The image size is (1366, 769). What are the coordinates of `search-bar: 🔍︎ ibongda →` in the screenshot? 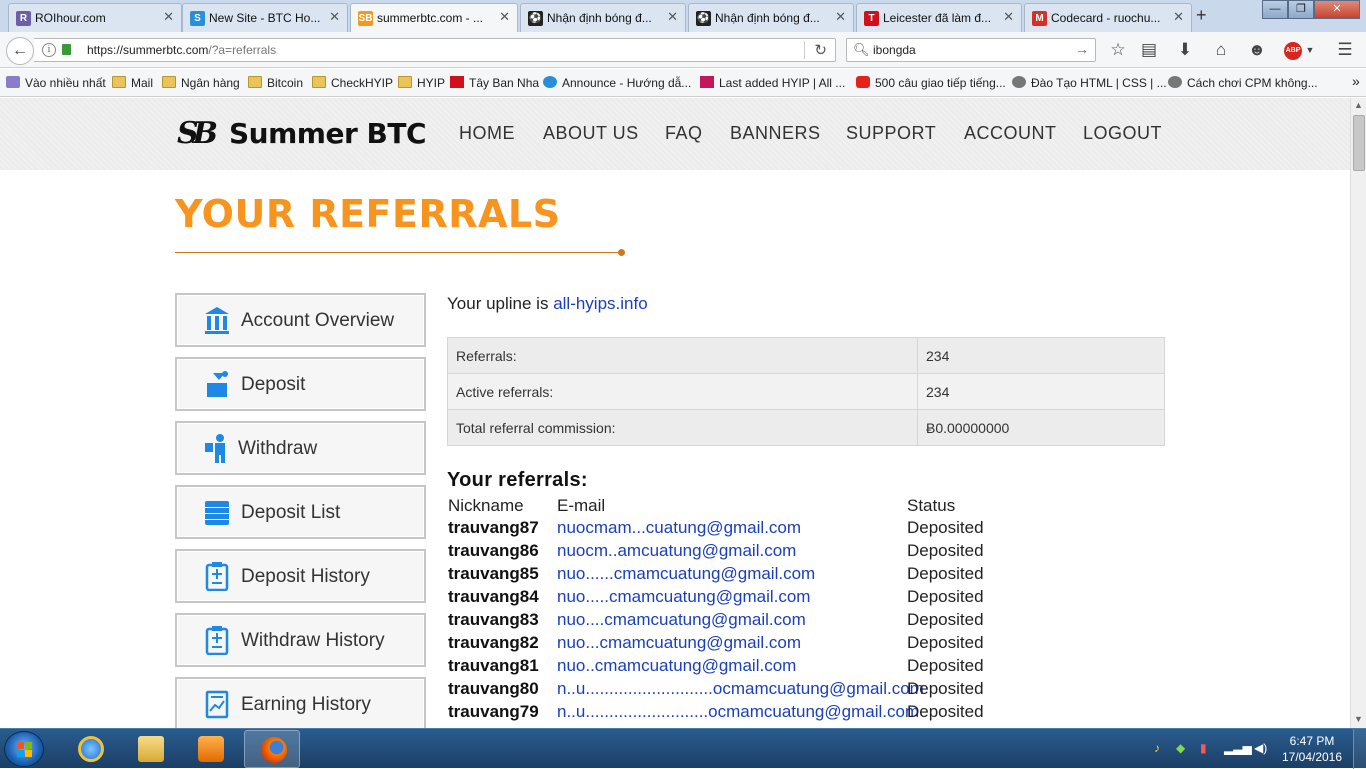 It's located at (971, 50).